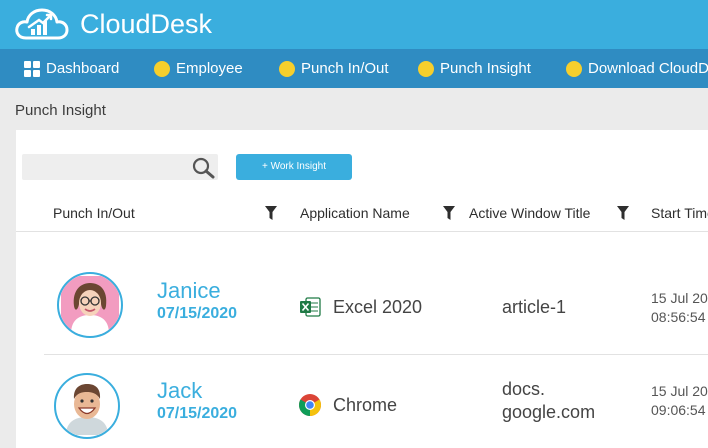  I want to click on app-header: CloudDesk, so click(354, 24).